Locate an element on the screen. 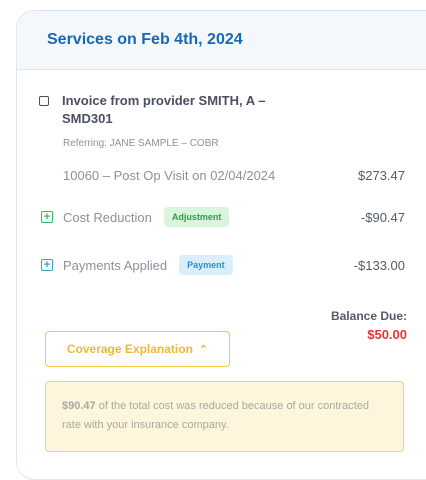 This screenshot has height=480, width=426. coverage-explanation-button: Coverage Explanation ⌃ is located at coordinates (137, 349).